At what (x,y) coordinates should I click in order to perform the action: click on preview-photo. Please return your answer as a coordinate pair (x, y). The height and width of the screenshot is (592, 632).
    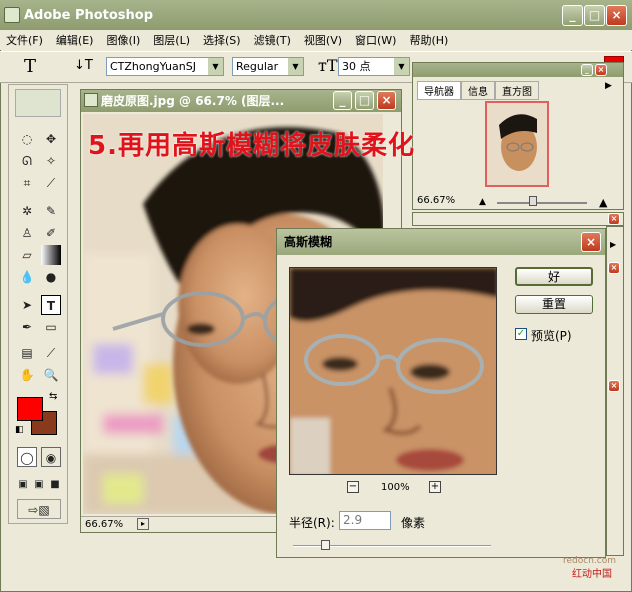
    Looking at the image, I should click on (393, 371).